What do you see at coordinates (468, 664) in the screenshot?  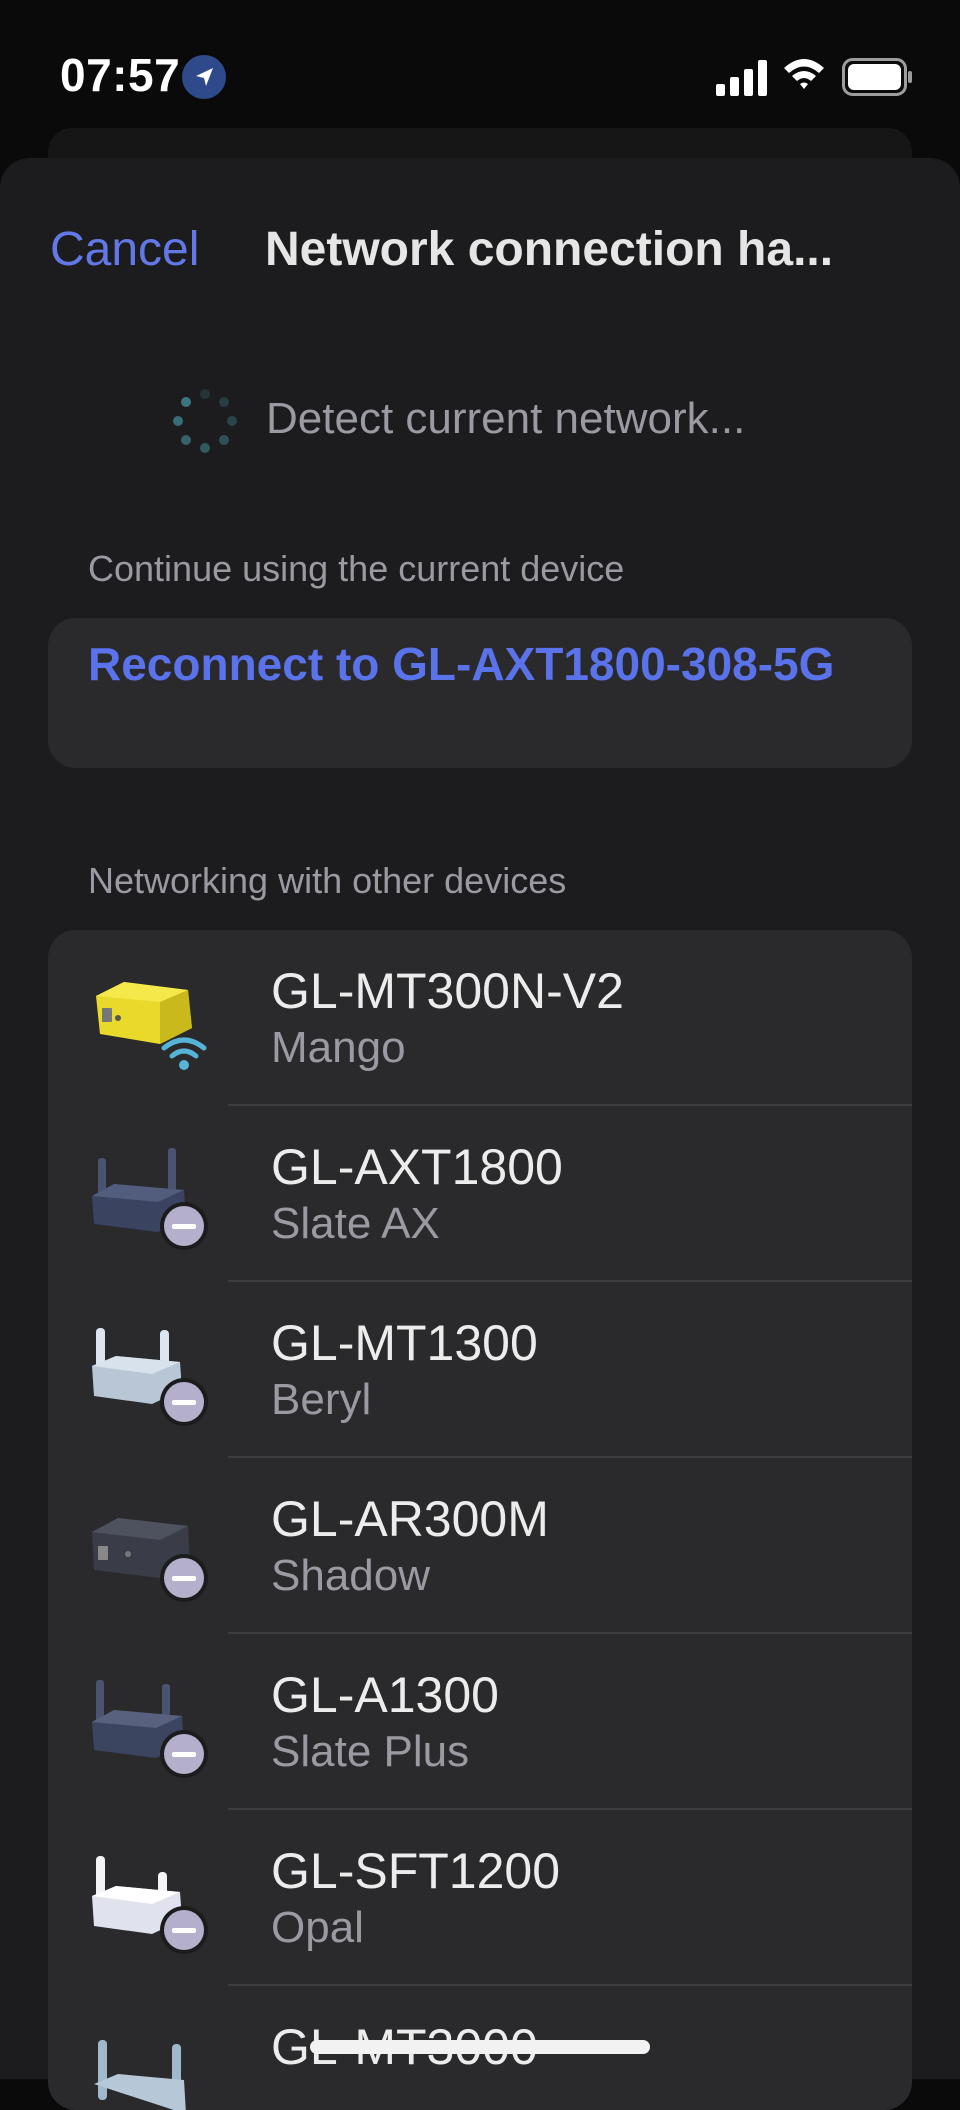 I see `reconnect-button: Reconnect to GL-AXT1800-308-5G` at bounding box center [468, 664].